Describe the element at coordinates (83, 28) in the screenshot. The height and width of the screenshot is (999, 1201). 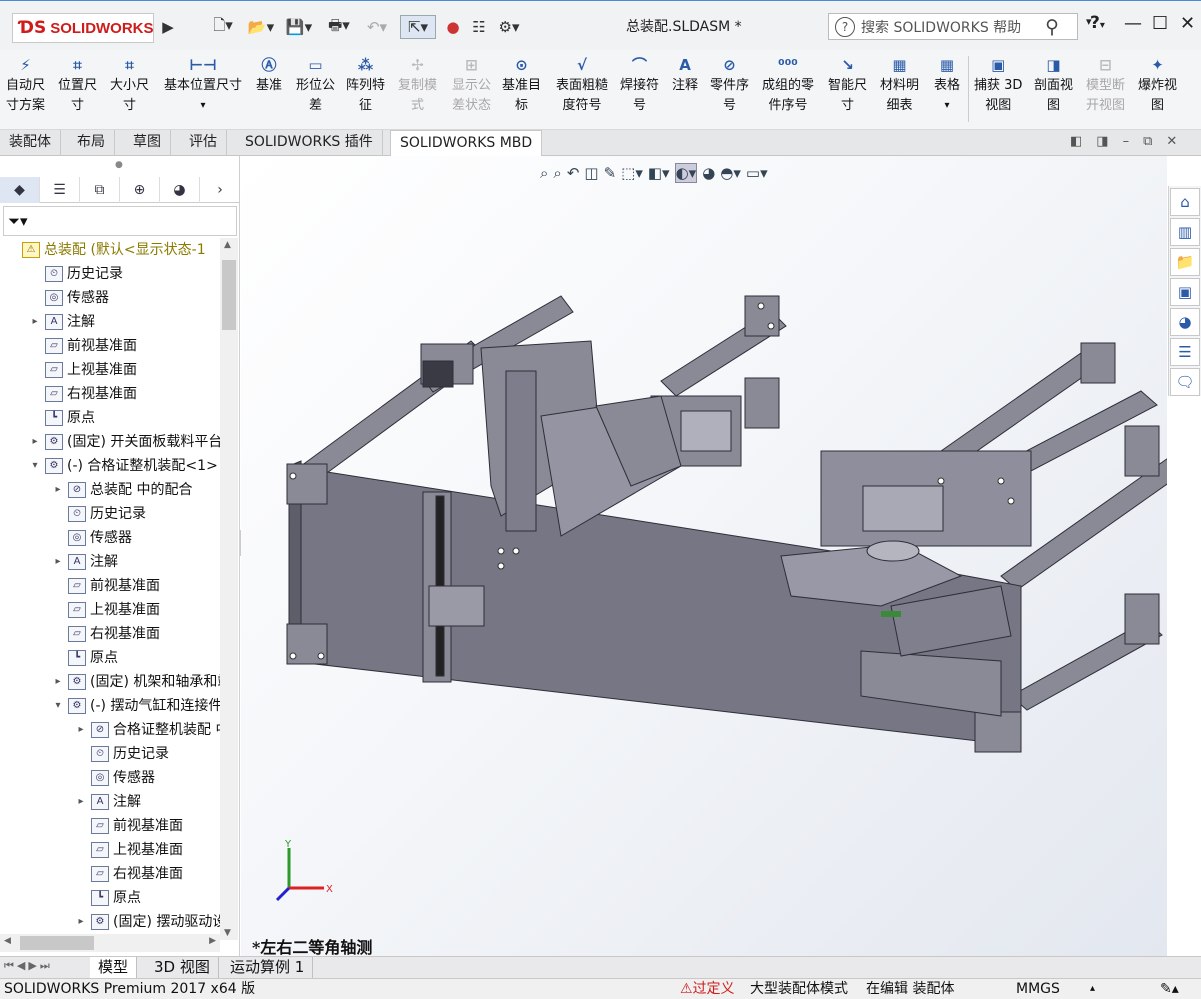
I see `solidworks-logo: ƊS SOLIDWORKS` at that location.